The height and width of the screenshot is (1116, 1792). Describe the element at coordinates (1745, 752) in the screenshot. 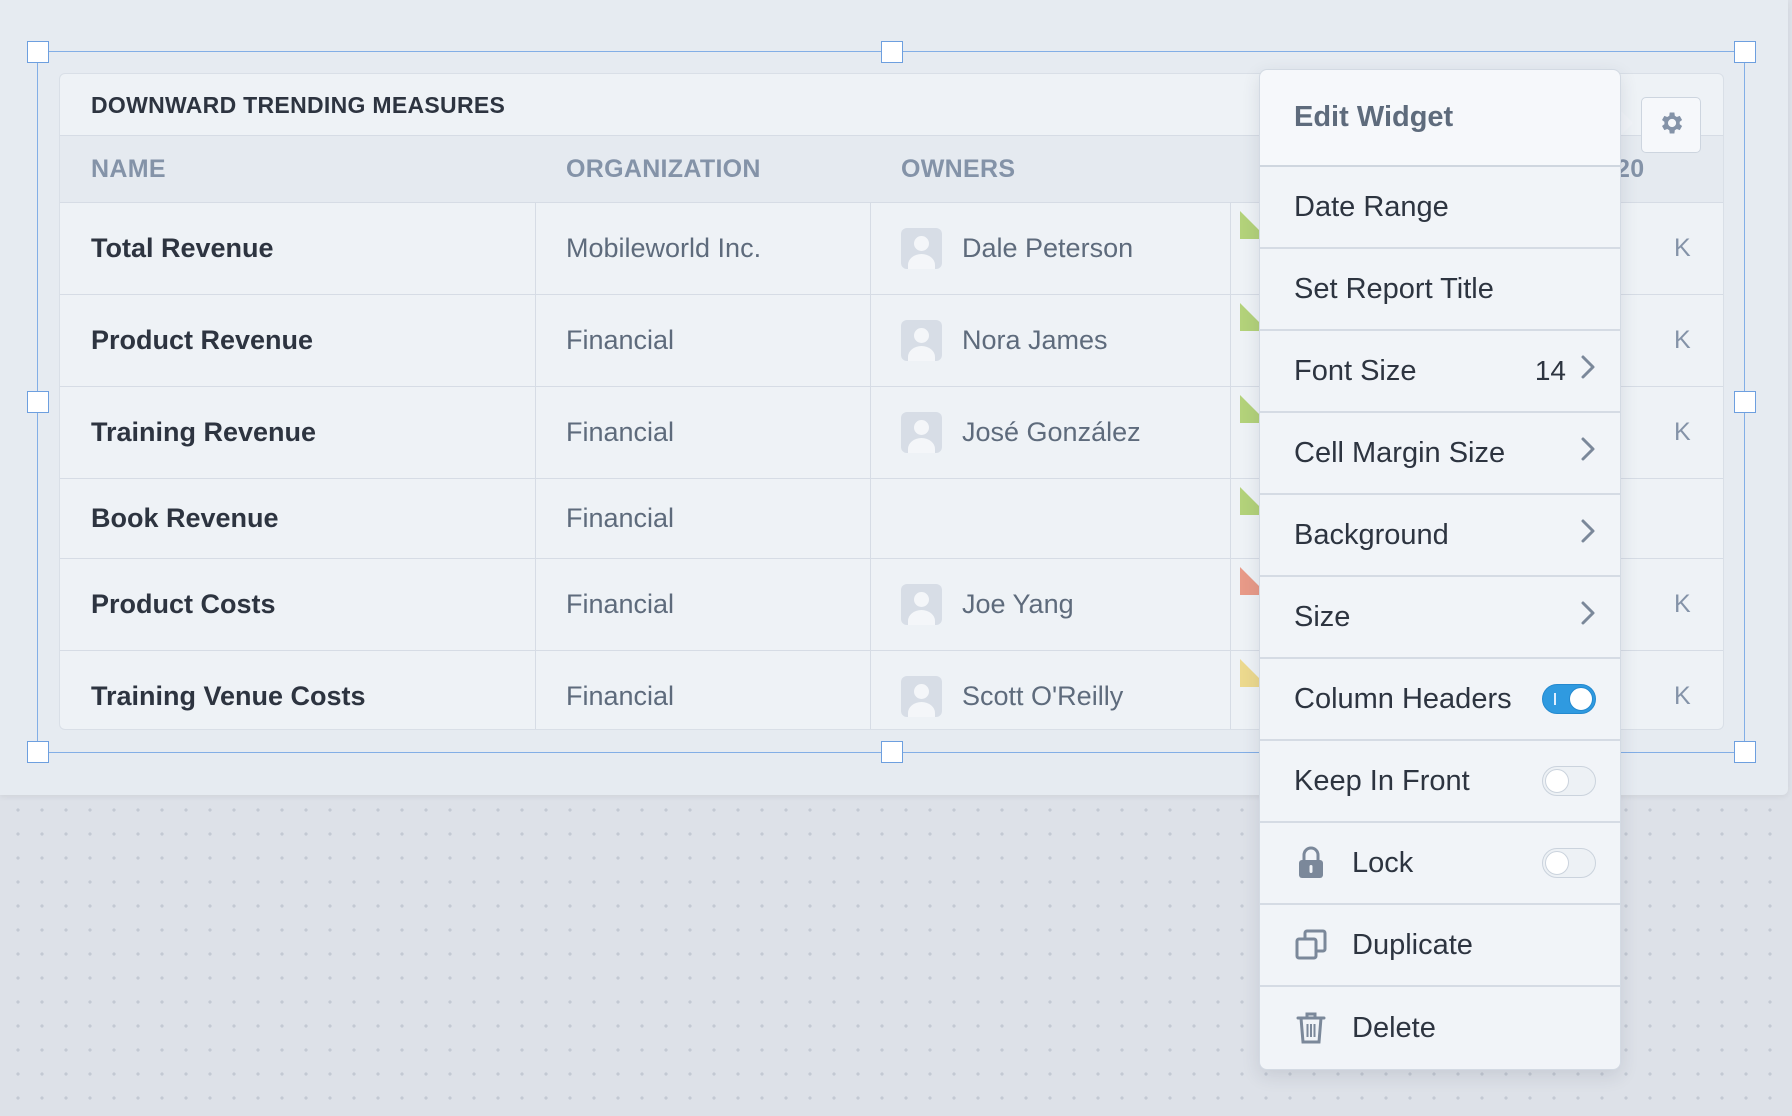

I see `resize-handle-bottom-right` at that location.